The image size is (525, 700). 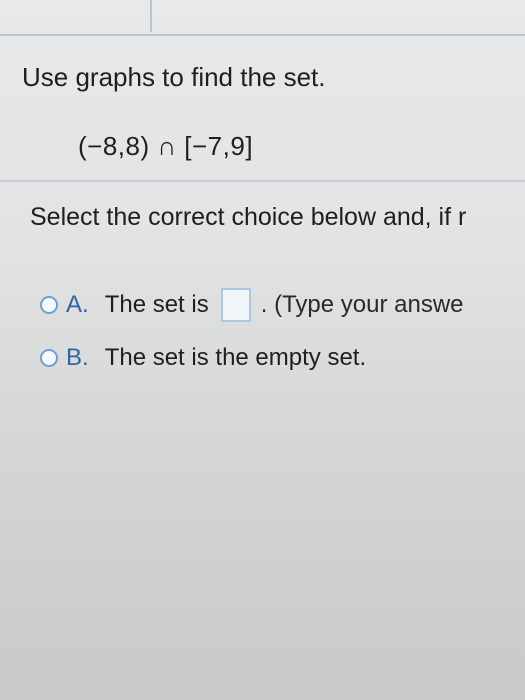 What do you see at coordinates (77, 304) in the screenshot?
I see `choice-a-letter: A.` at bounding box center [77, 304].